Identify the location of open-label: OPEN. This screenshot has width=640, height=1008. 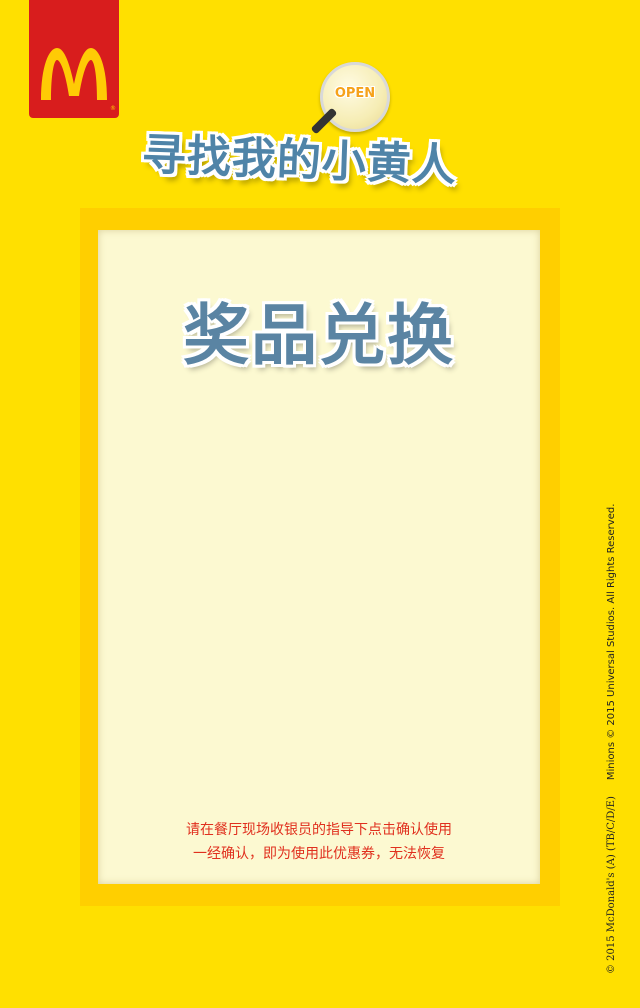
(355, 93).